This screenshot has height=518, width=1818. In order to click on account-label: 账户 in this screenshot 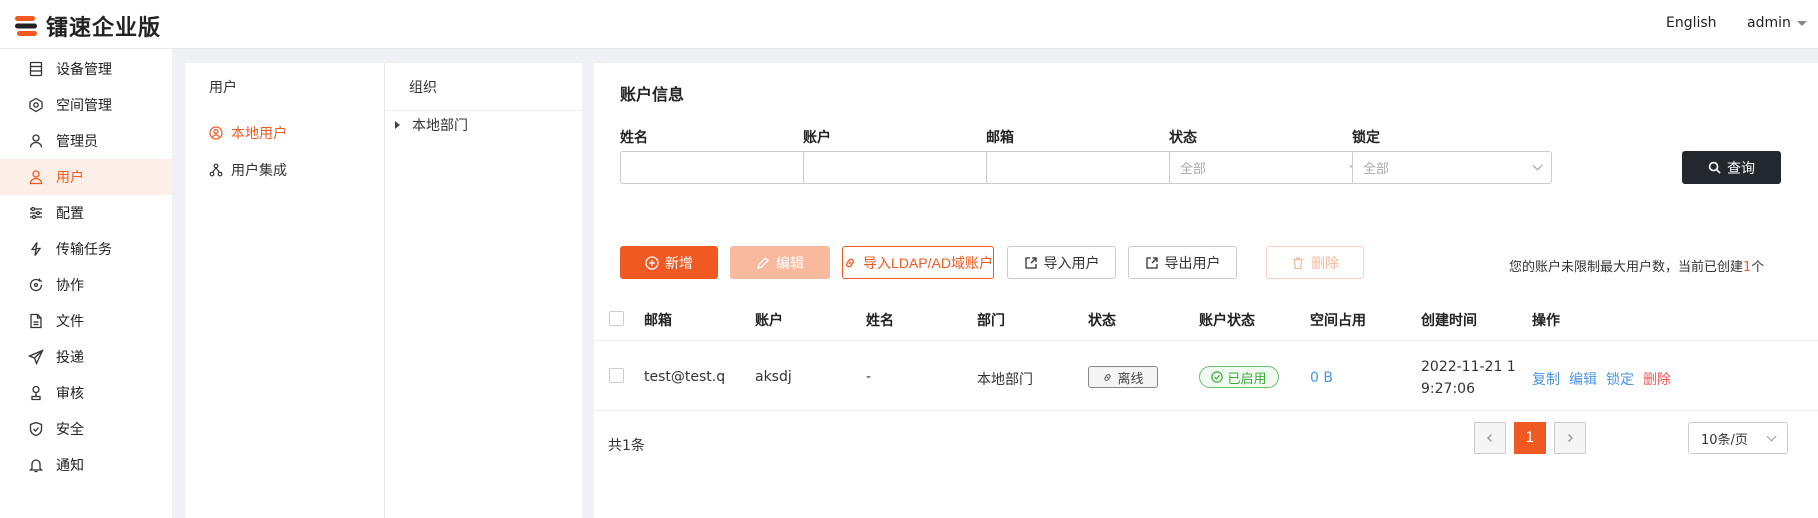, I will do `click(817, 138)`.